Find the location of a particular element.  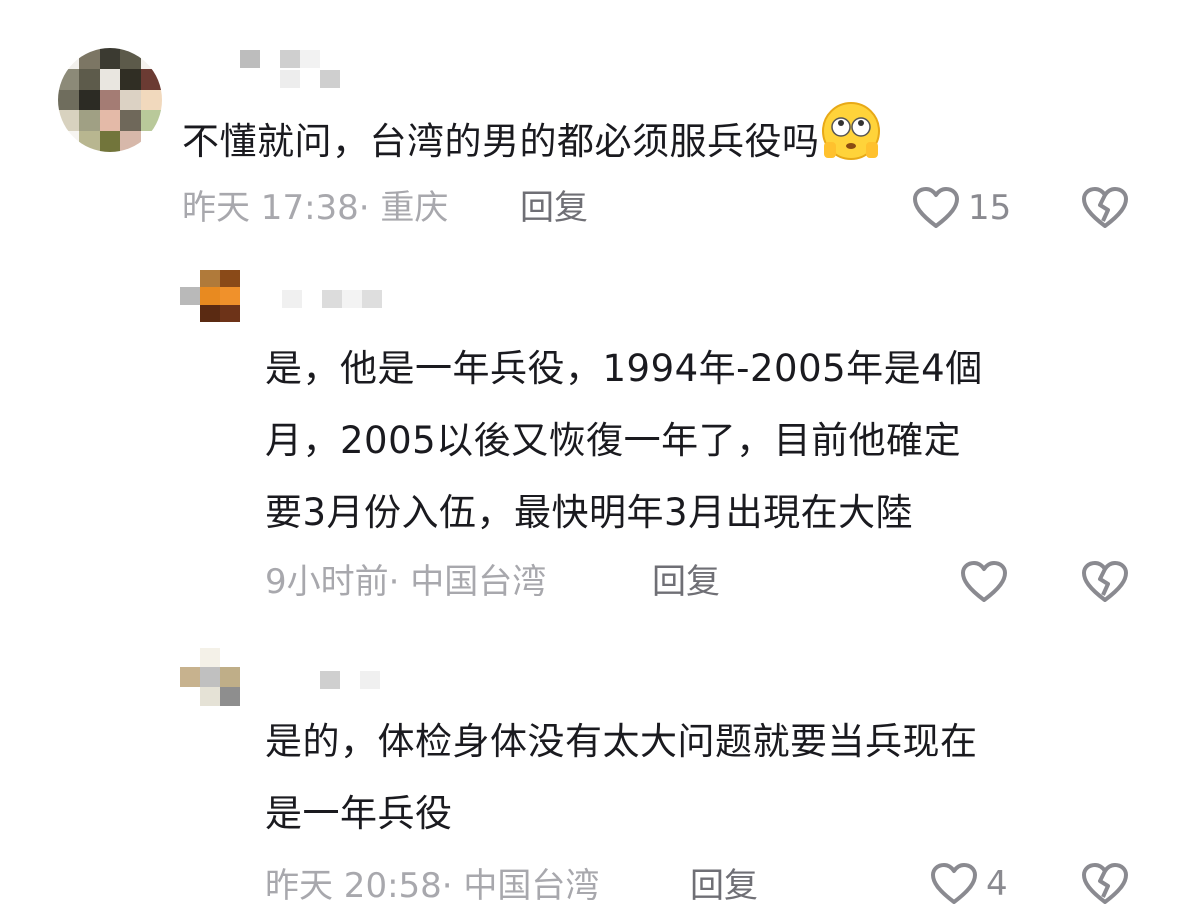

like-count: 4 is located at coordinates (997, 884).